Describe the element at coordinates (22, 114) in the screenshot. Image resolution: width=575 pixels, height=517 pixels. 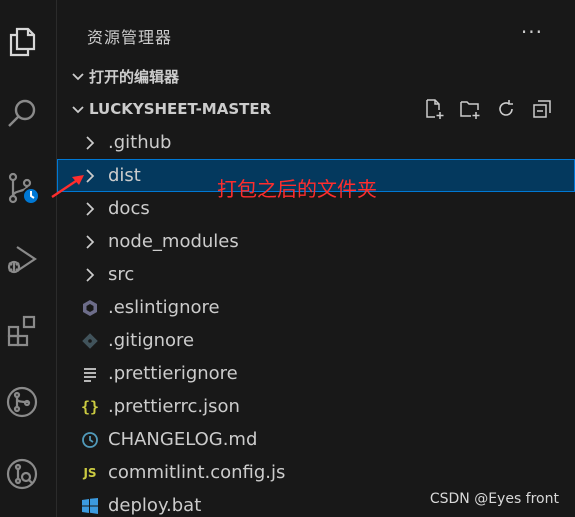
I see `search-icon` at that location.